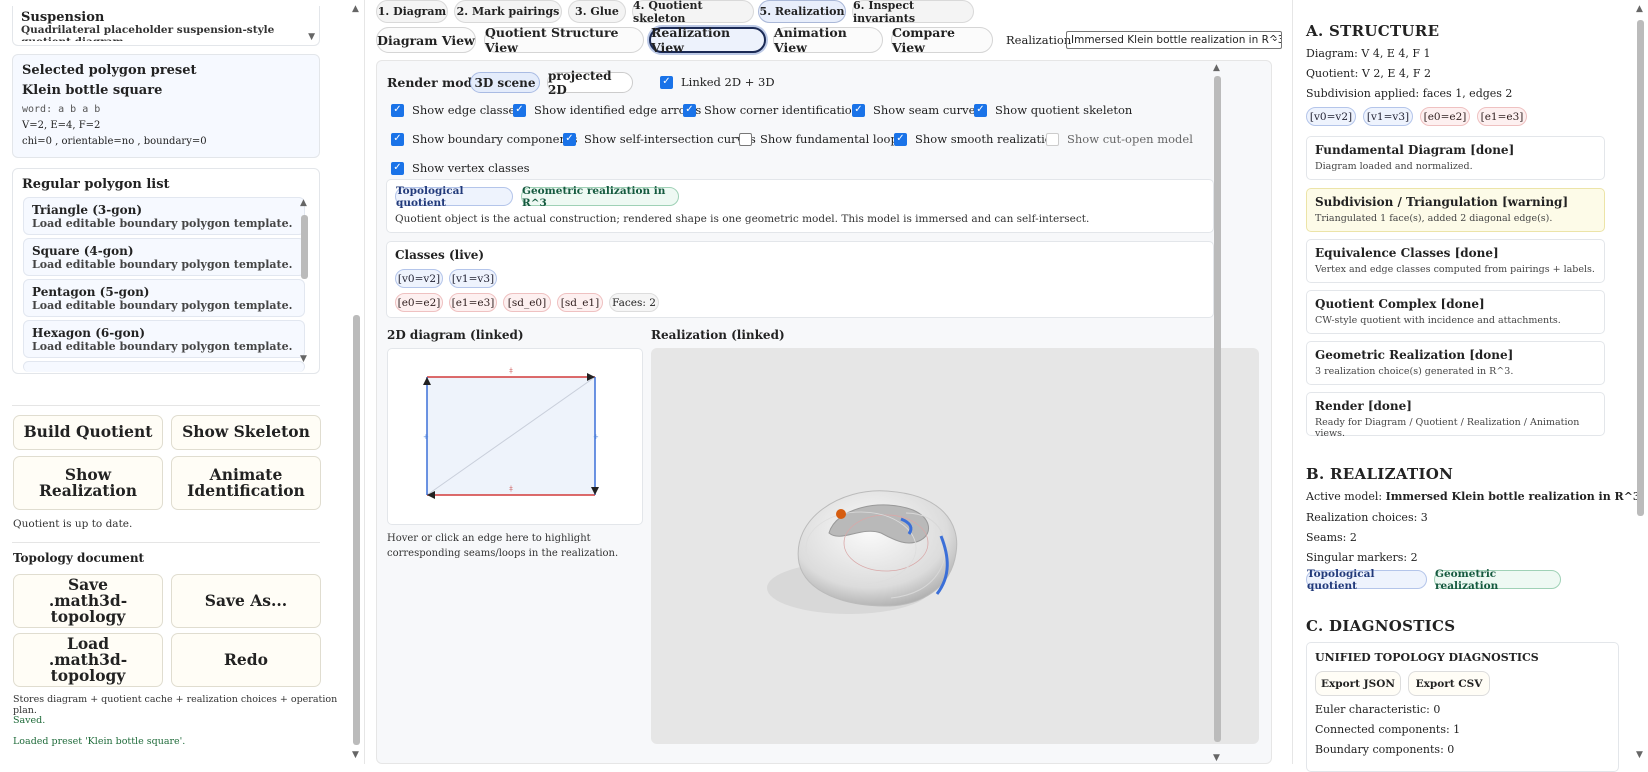 This screenshot has height=772, width=1648. I want to click on show-quotient-skeleton-checkbox: ✓ Show quotient skeleton, so click(1053, 110).